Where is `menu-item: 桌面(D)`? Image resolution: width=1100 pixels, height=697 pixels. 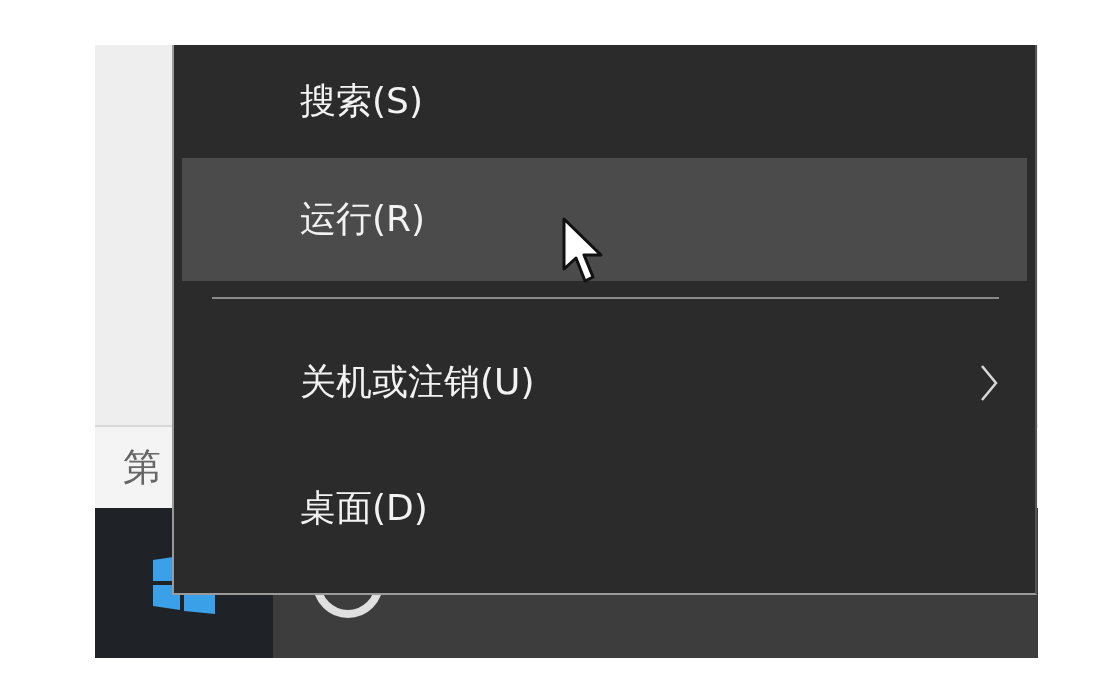 menu-item: 桌面(D) is located at coordinates (604, 508).